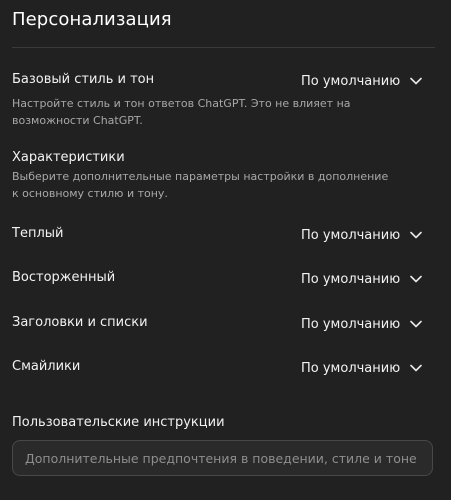 This screenshot has width=451, height=500. What do you see at coordinates (92, 19) in the screenshot?
I see `page-title: Персонализация` at bounding box center [92, 19].